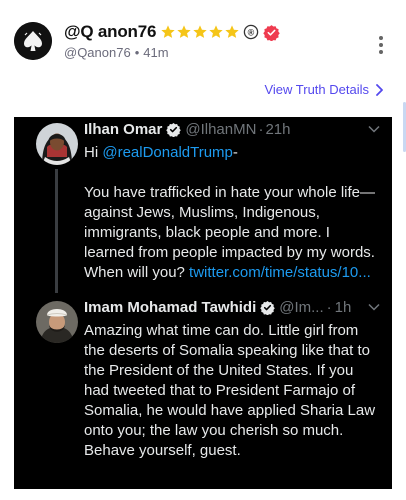 The width and height of the screenshot is (406, 500). I want to click on author-avatar, so click(33, 41).